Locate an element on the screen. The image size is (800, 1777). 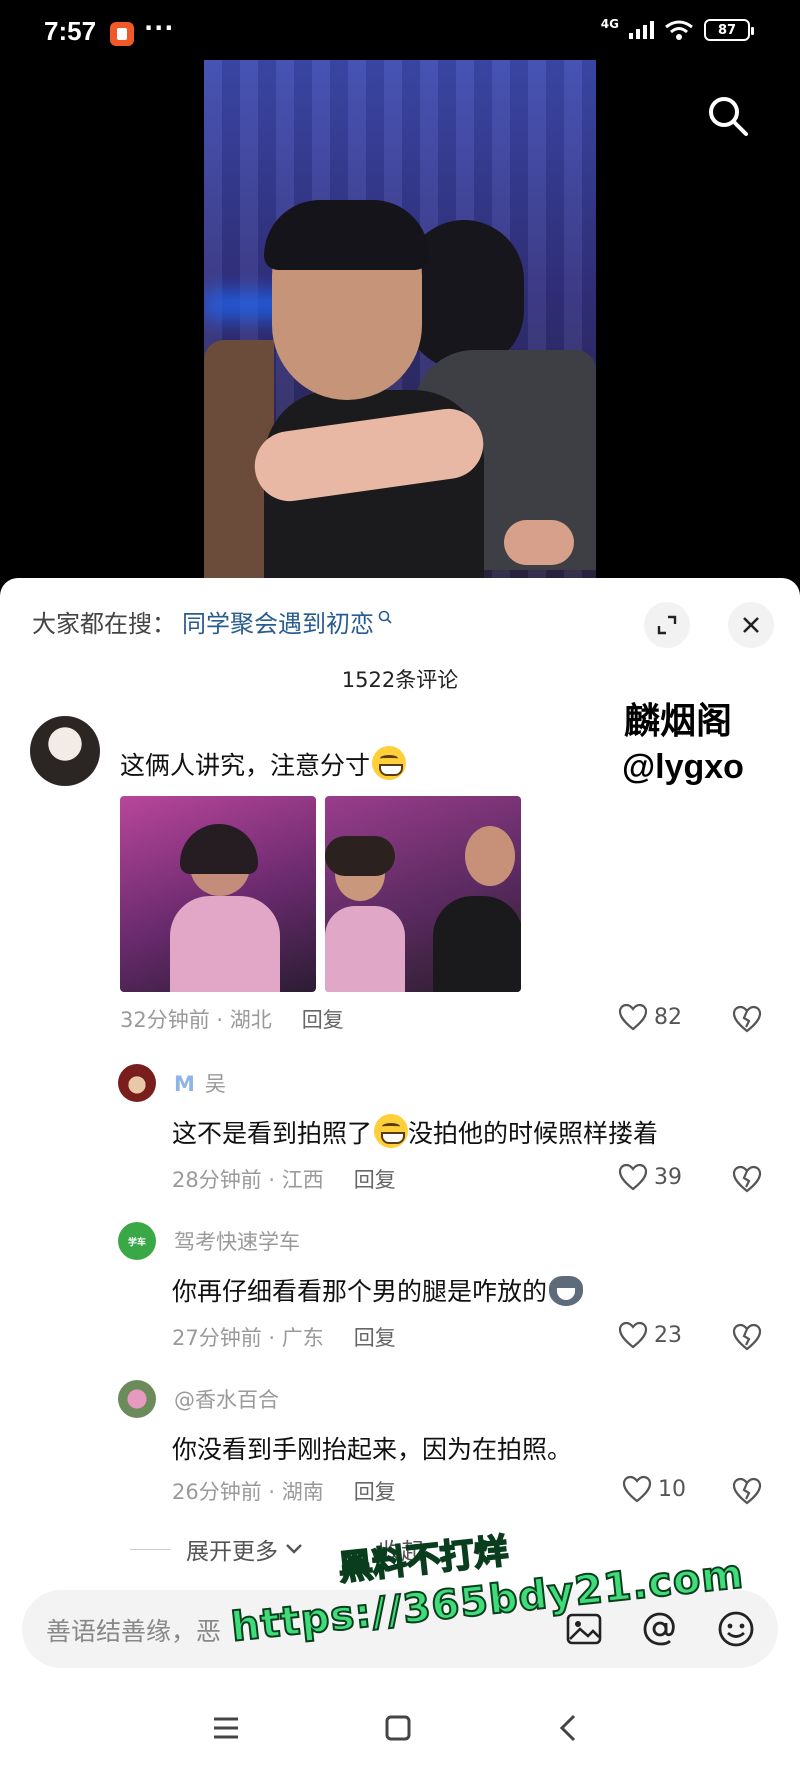
video-frame is located at coordinates (400, 325).